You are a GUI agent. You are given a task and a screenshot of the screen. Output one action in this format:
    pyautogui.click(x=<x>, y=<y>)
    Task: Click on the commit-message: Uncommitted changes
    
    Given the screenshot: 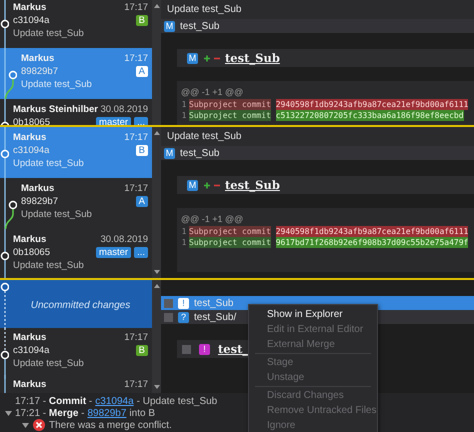 What is the action you would take?
    pyautogui.click(x=80, y=305)
    